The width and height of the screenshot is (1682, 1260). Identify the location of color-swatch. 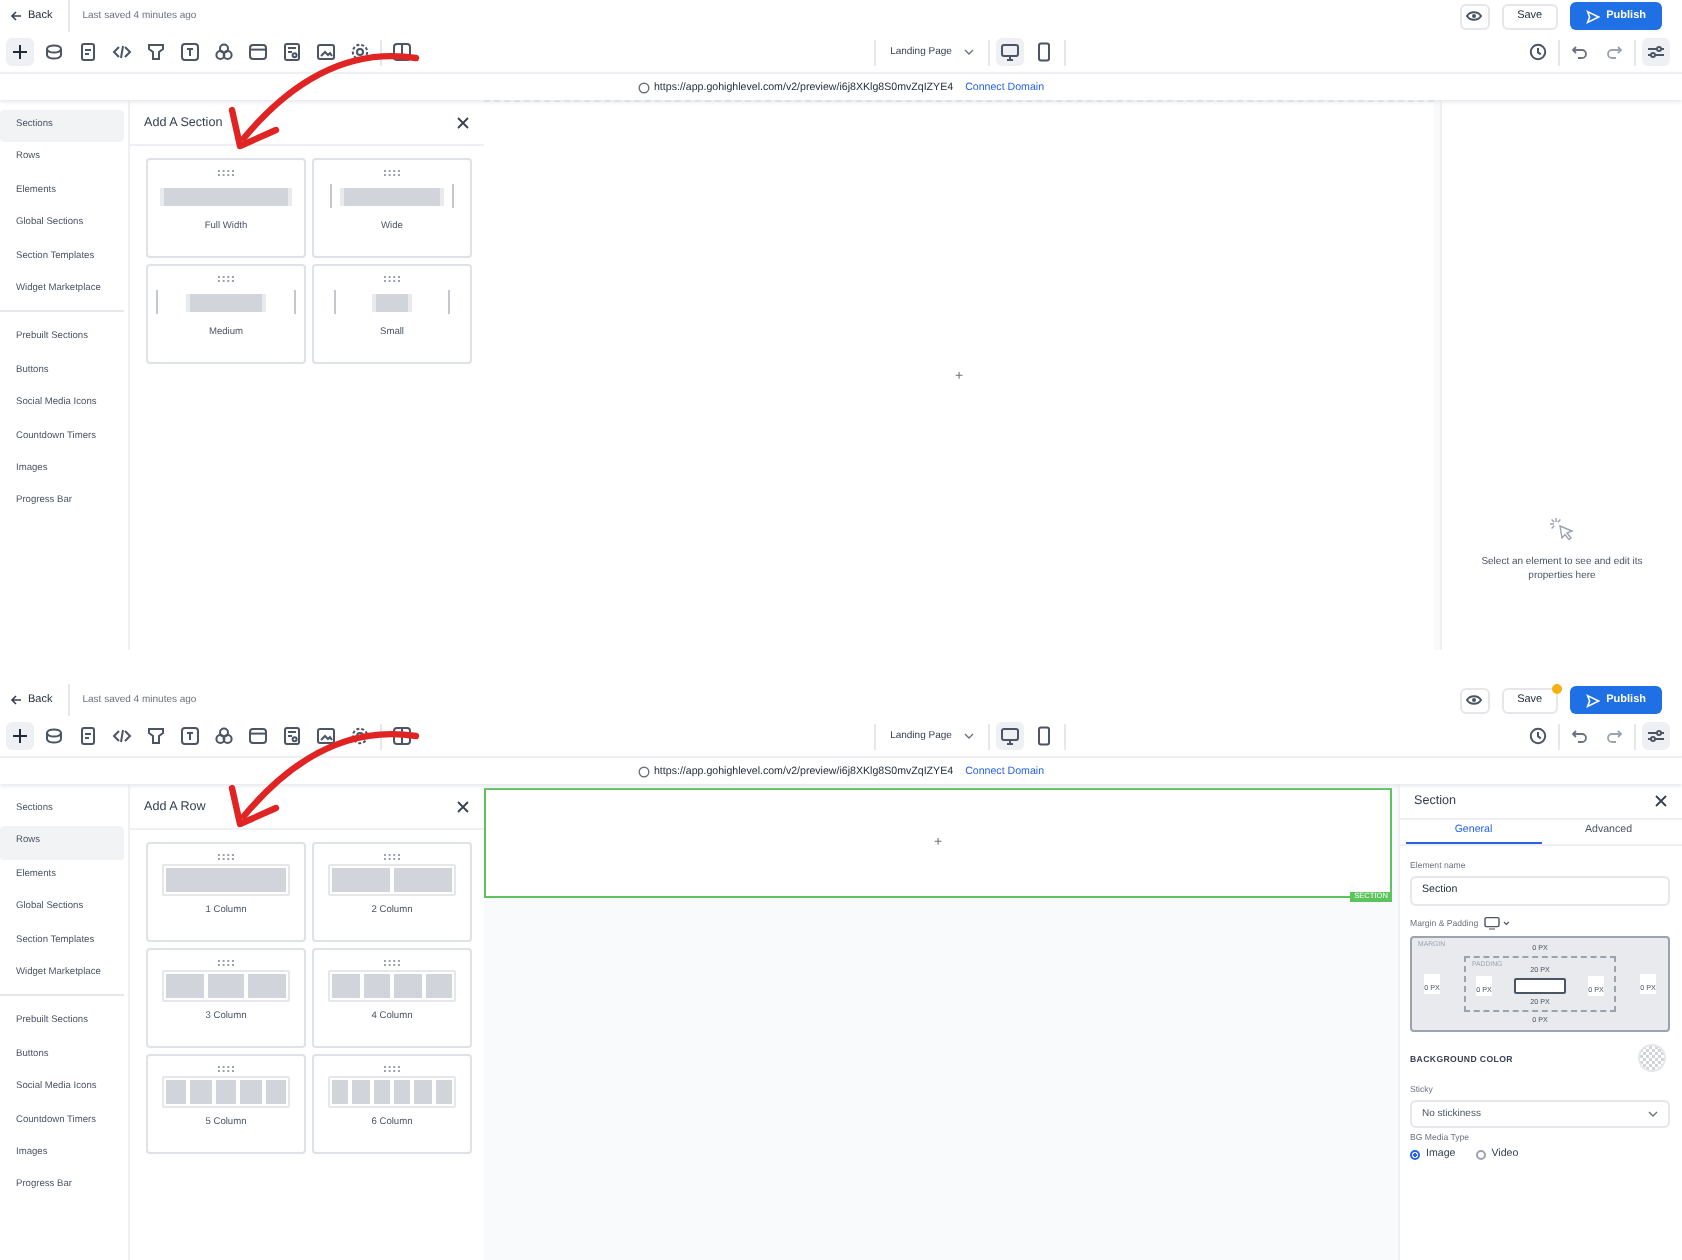
(1652, 1058).